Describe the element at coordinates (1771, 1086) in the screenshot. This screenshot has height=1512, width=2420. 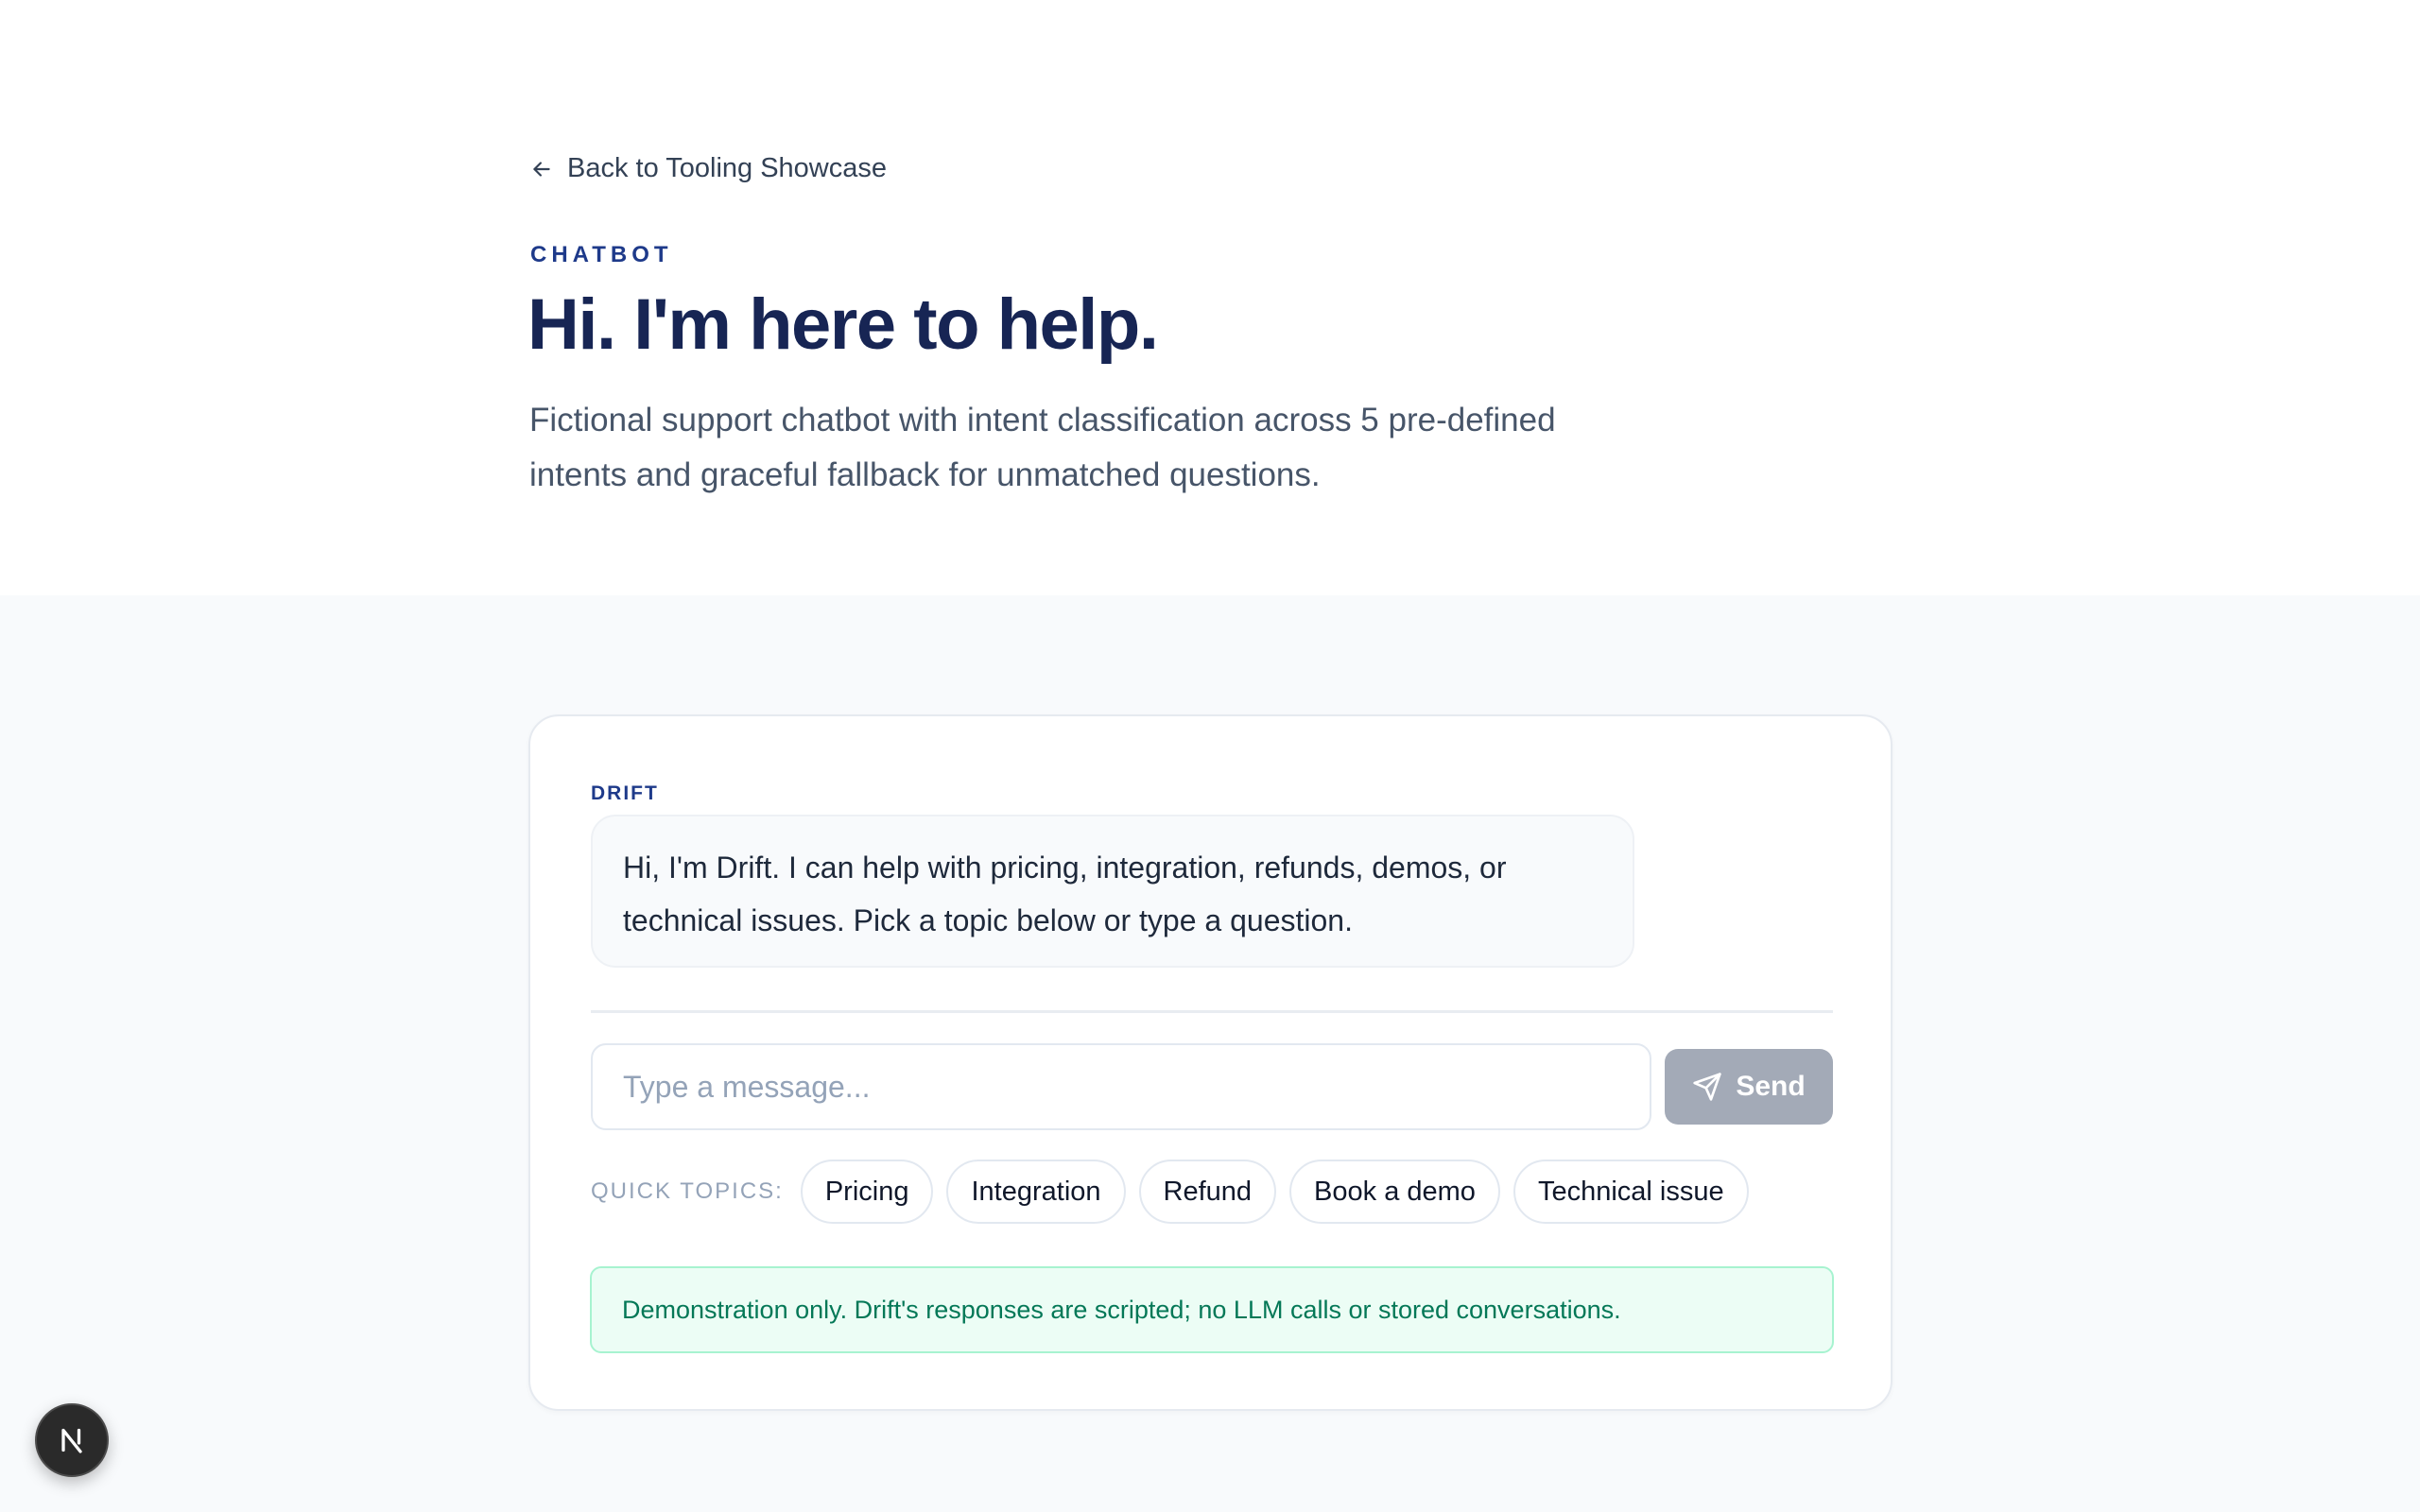
I see `send-button-label: Send` at that location.